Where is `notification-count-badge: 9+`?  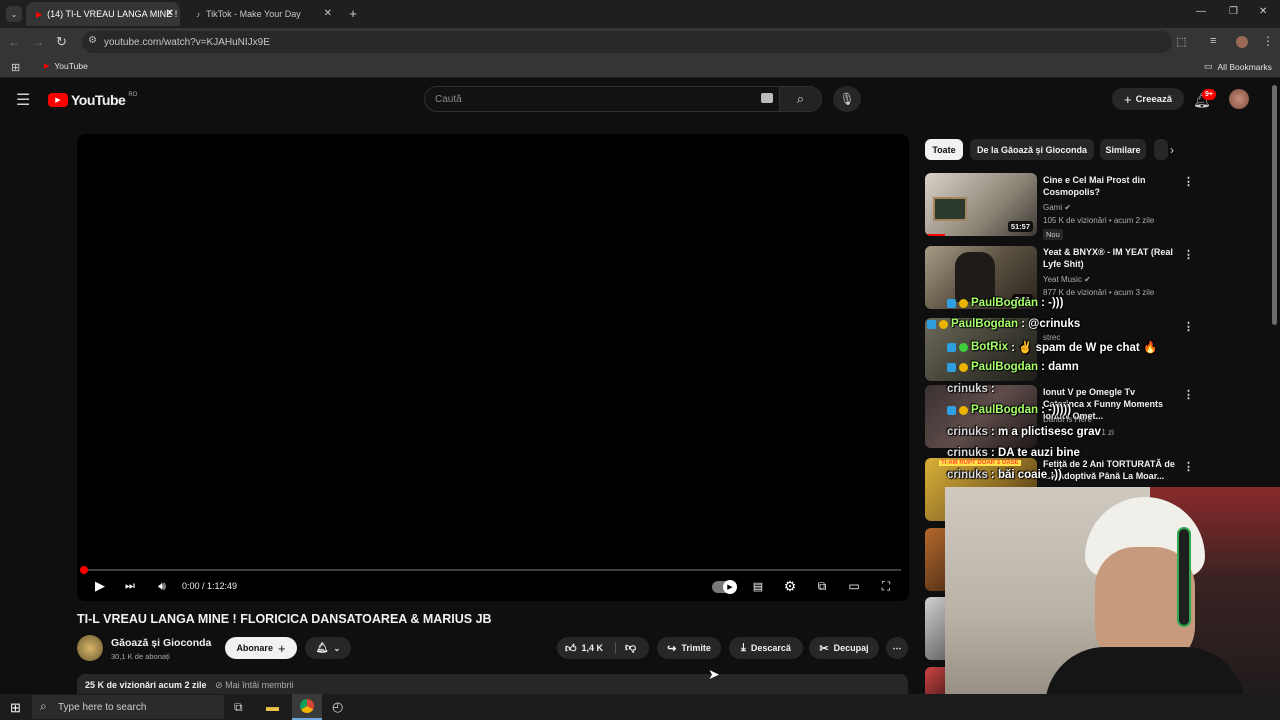 notification-count-badge: 9+ is located at coordinates (1209, 94).